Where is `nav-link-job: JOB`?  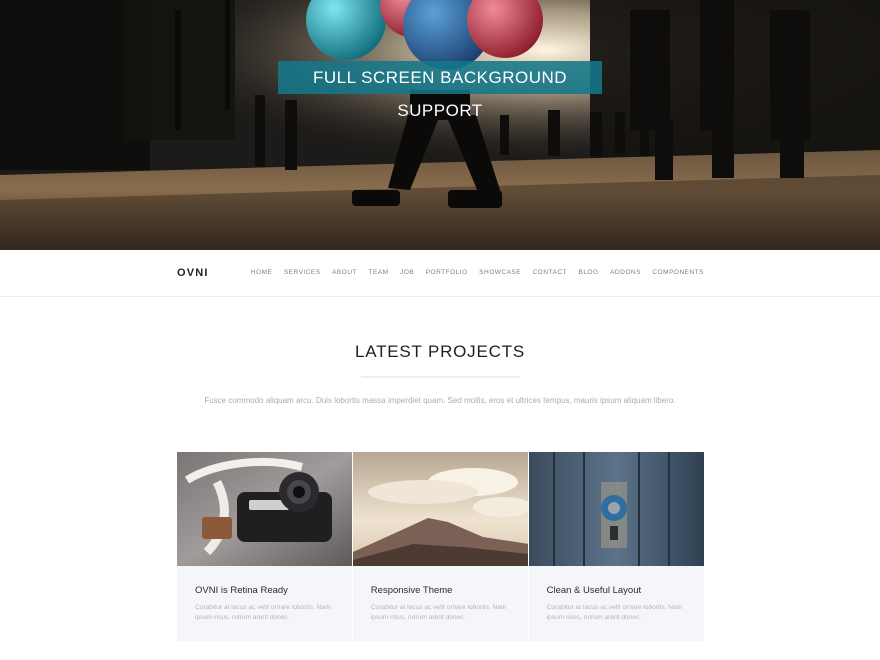
nav-link-job: JOB is located at coordinates (407, 272).